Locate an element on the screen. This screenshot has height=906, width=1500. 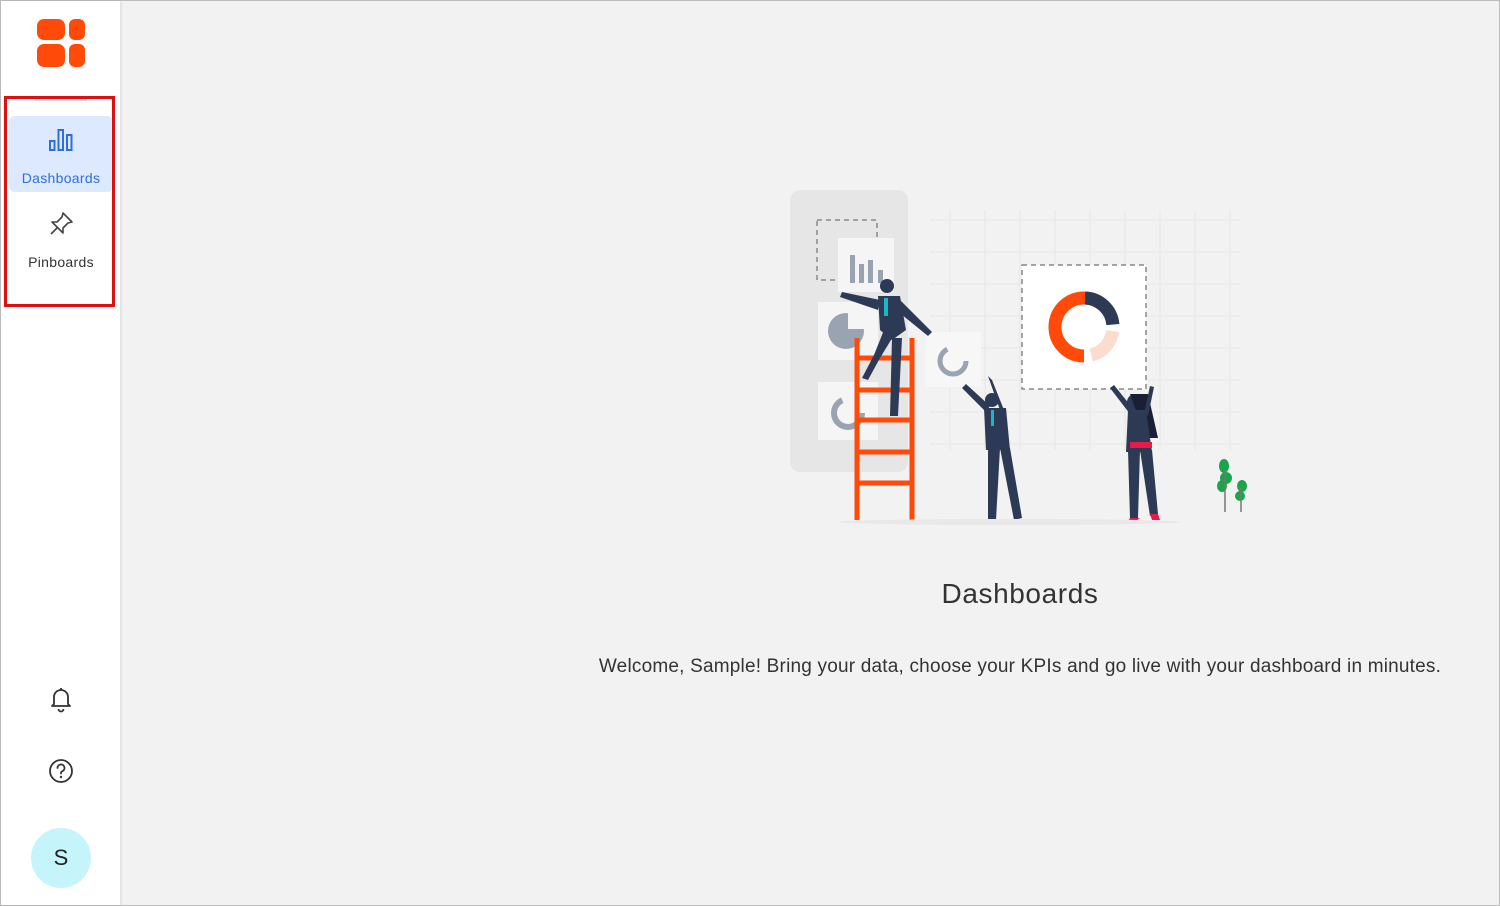
dashboards-illustration is located at coordinates (1018, 357).